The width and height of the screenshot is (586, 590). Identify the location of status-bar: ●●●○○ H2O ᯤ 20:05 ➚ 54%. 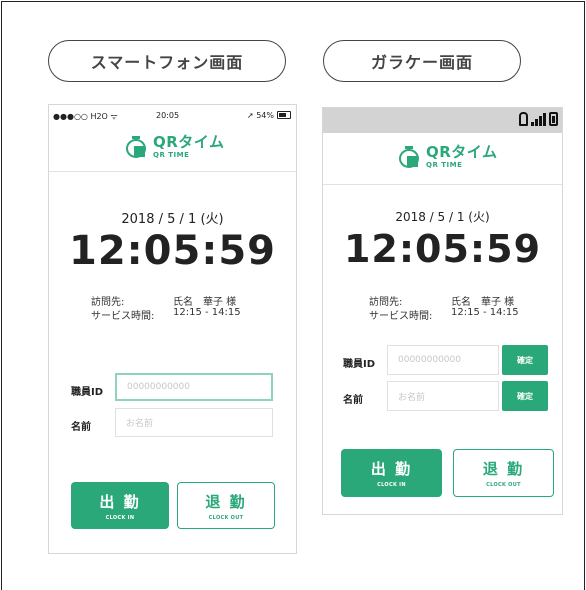
(172, 116).